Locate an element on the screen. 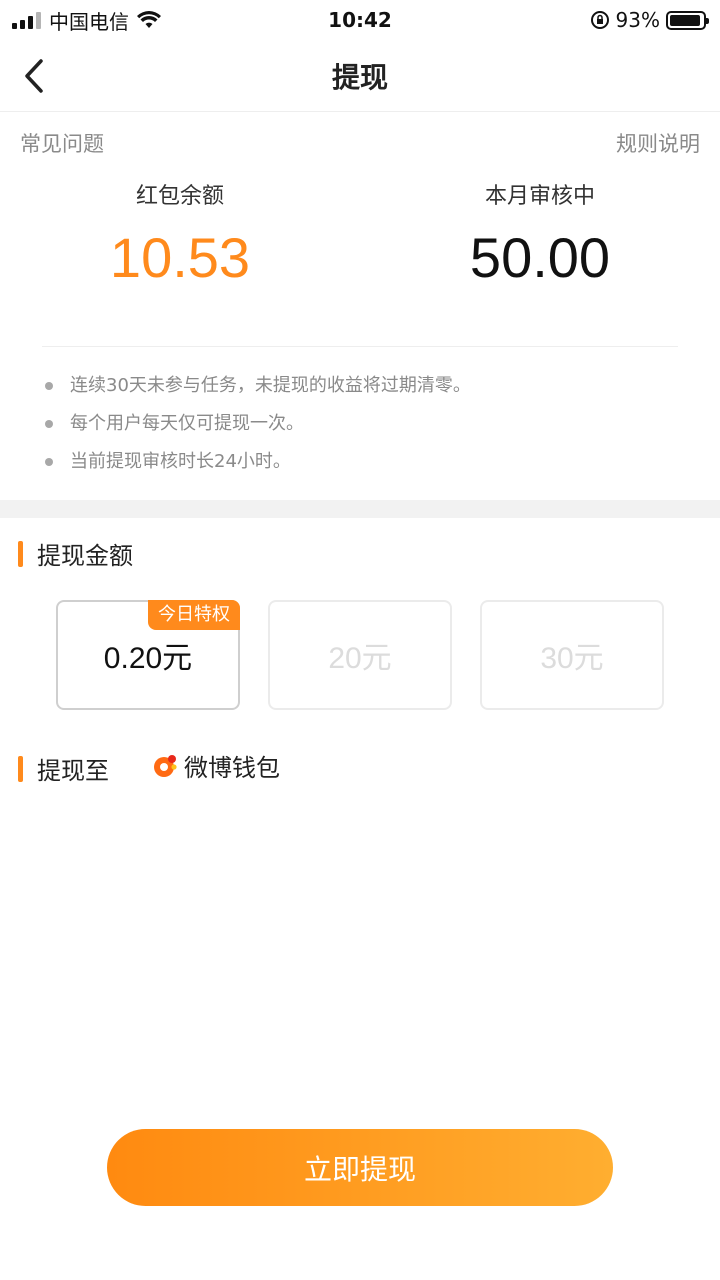 This screenshot has height=1280, width=720. status-left: 中国电信 is located at coordinates (86, 20).